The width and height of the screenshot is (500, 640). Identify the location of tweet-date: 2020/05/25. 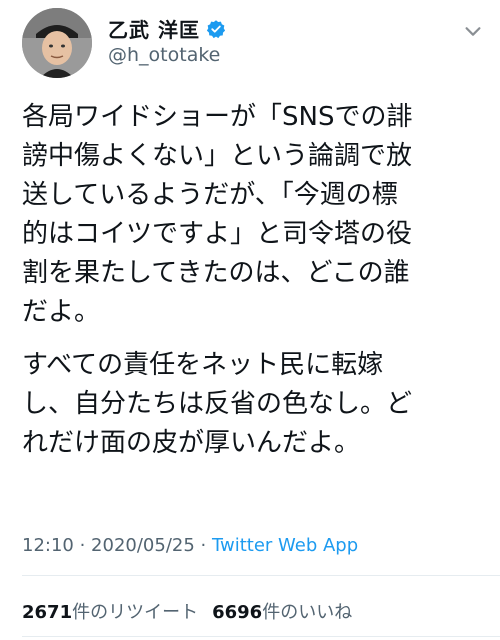
(143, 545).